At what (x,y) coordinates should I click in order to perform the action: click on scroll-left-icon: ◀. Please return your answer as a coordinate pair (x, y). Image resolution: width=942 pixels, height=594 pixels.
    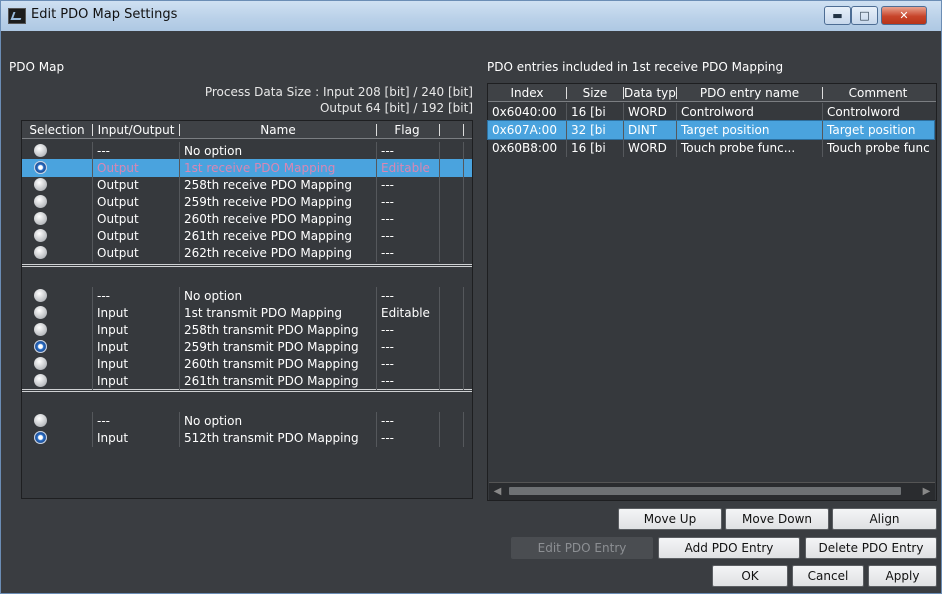
    Looking at the image, I should click on (497, 491).